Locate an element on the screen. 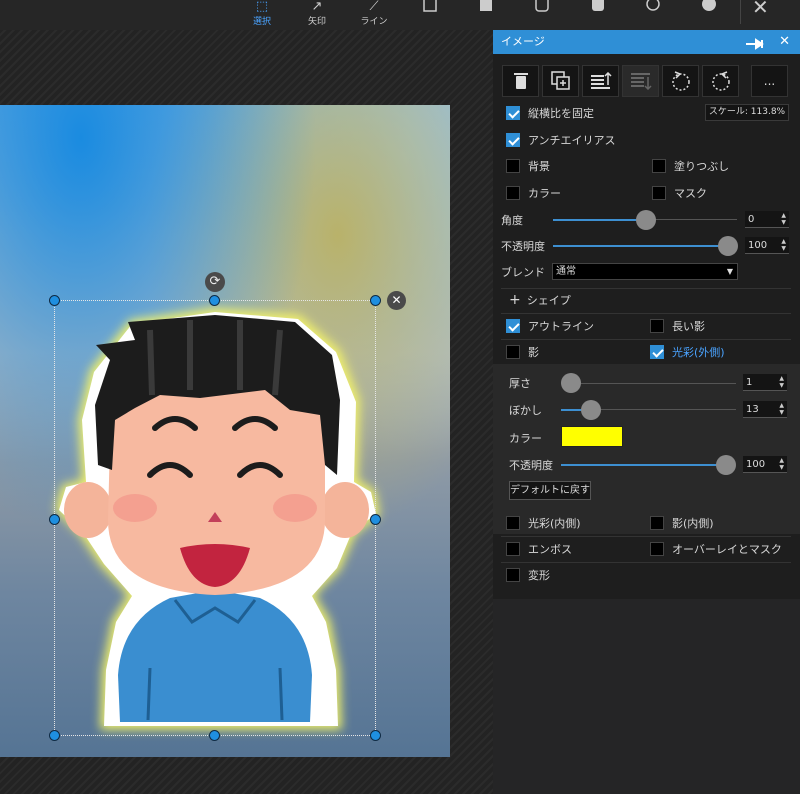  opacity-spinner-icon: ▲ ▼ is located at coordinates (783, 245).